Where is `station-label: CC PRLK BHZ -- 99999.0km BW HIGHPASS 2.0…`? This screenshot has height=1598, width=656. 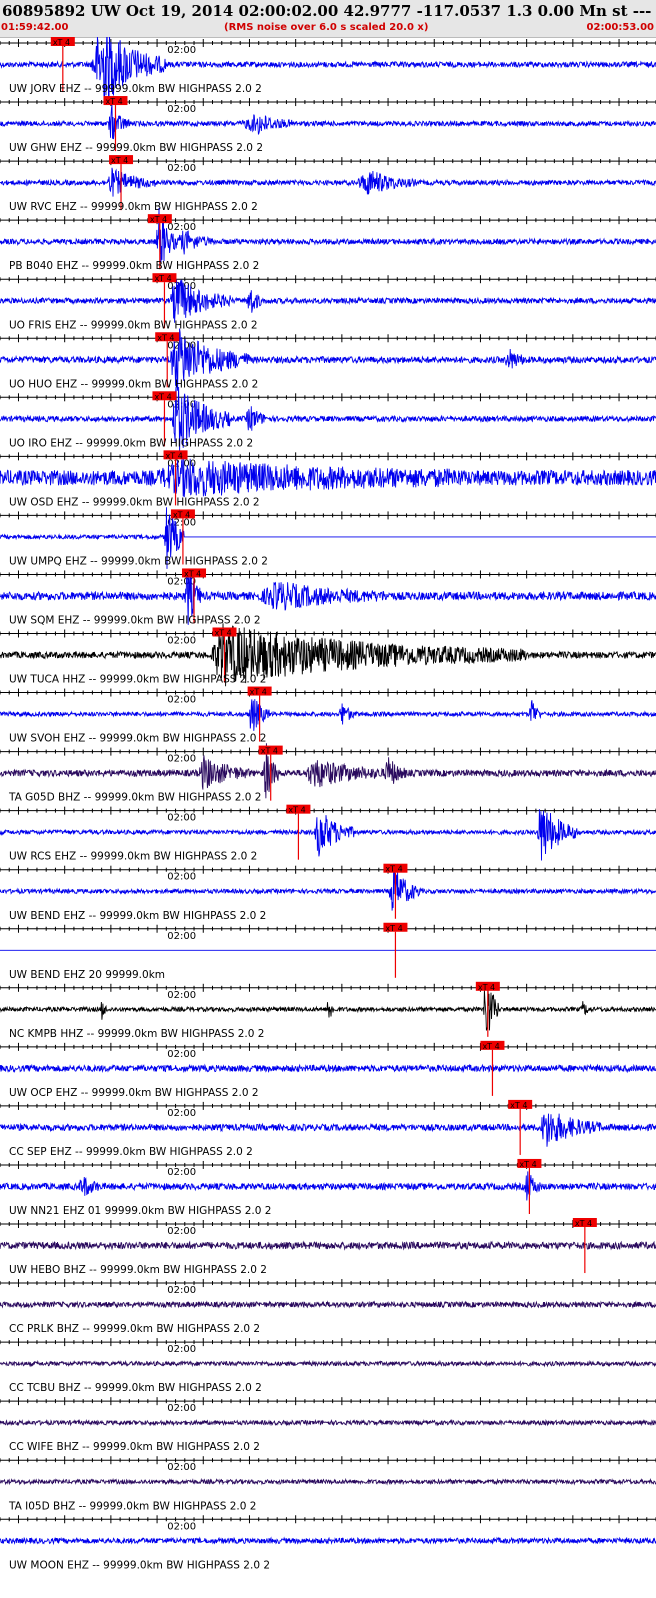 station-label: CC PRLK BHZ -- 99999.0km BW HIGHPASS 2.0… is located at coordinates (134, 1329).